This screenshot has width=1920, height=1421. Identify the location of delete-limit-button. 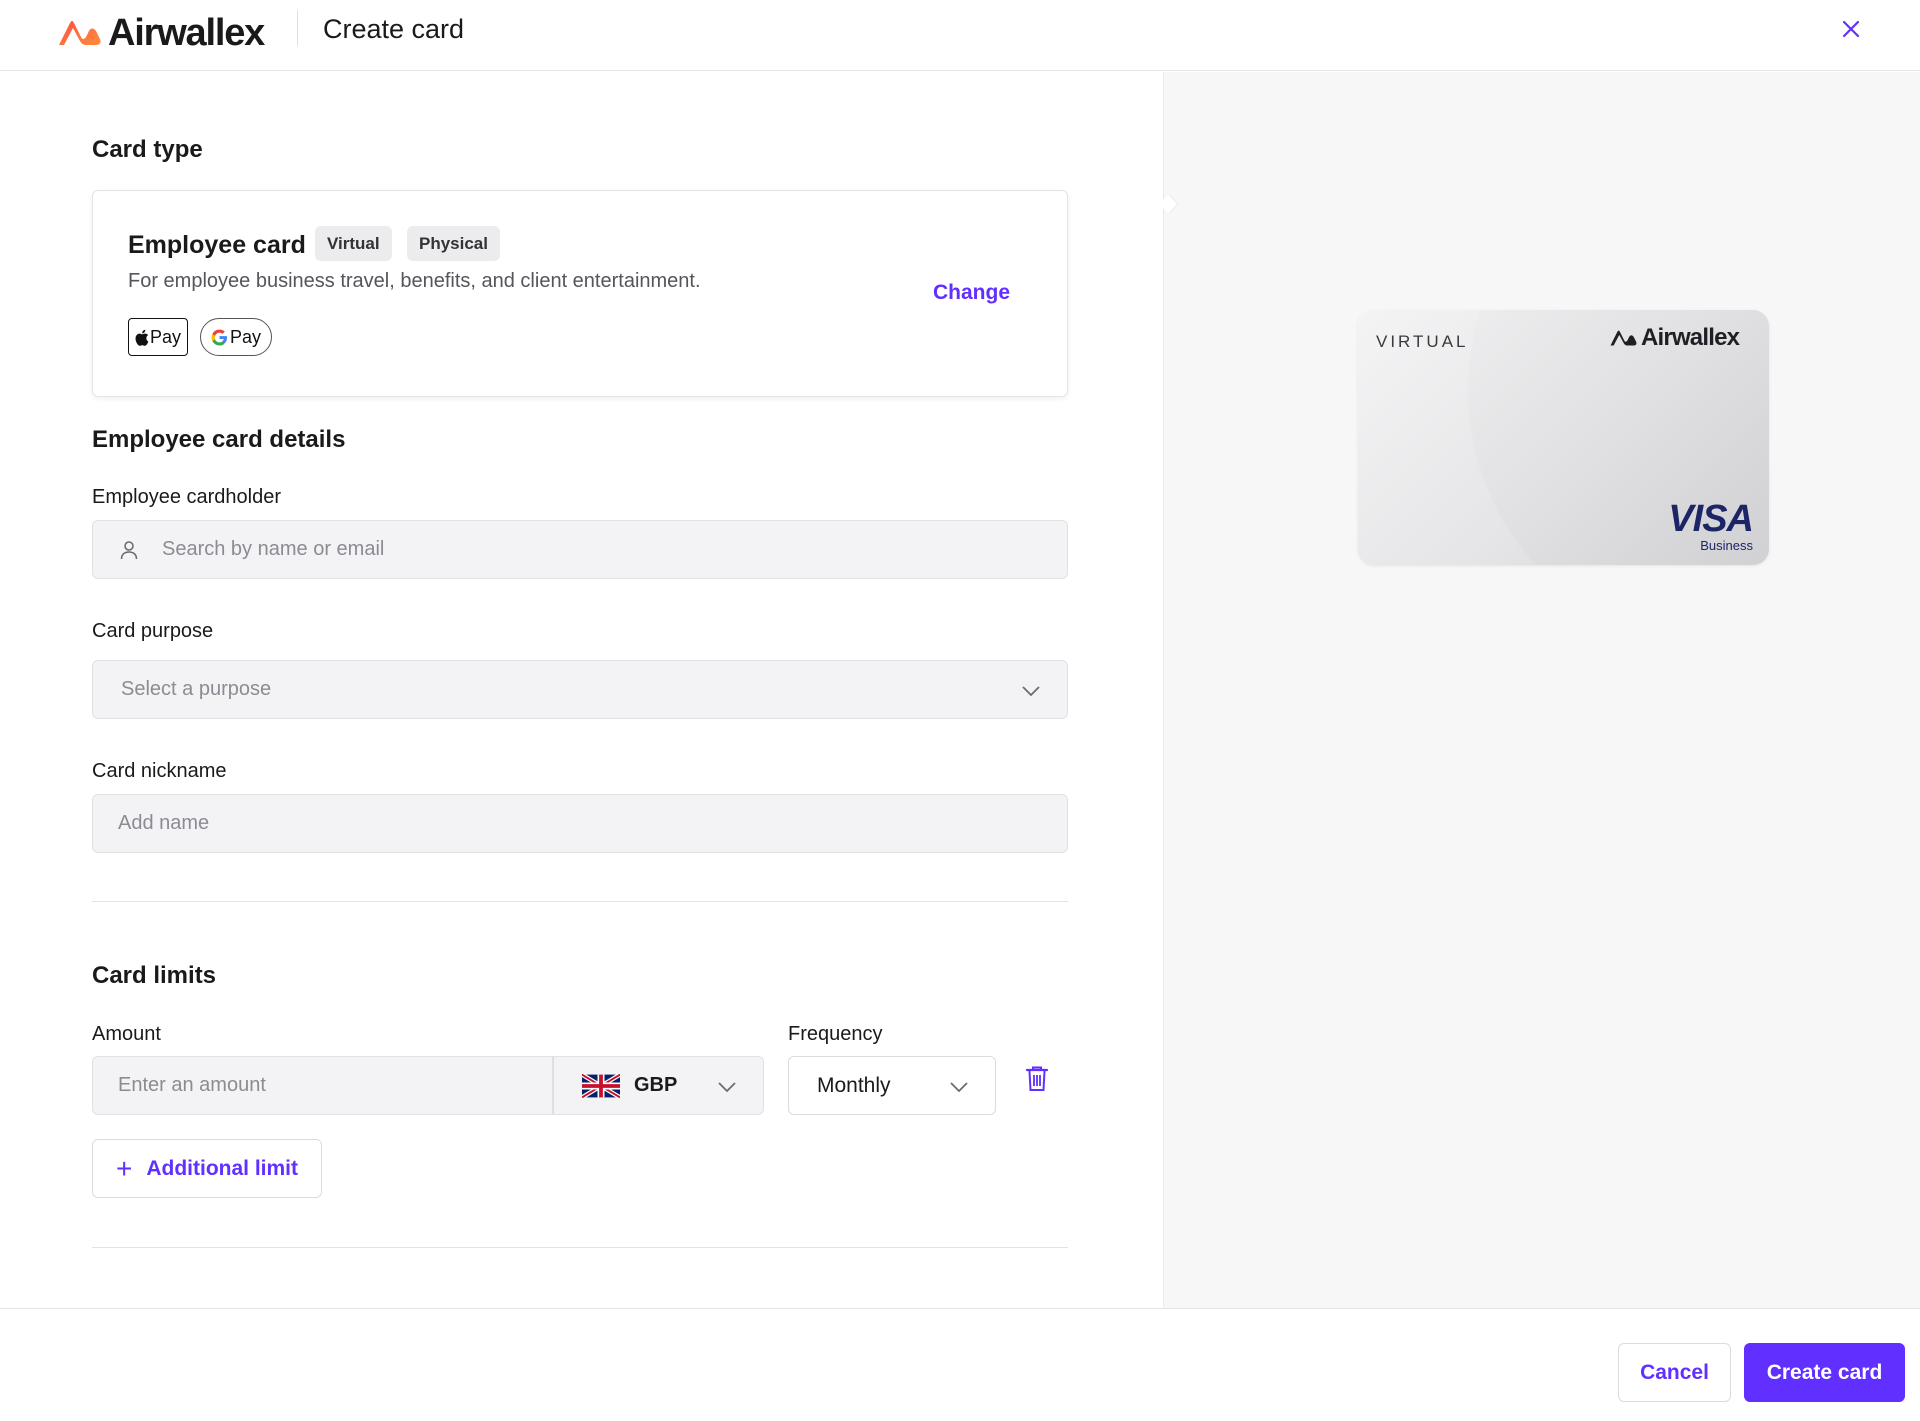
(1037, 1080).